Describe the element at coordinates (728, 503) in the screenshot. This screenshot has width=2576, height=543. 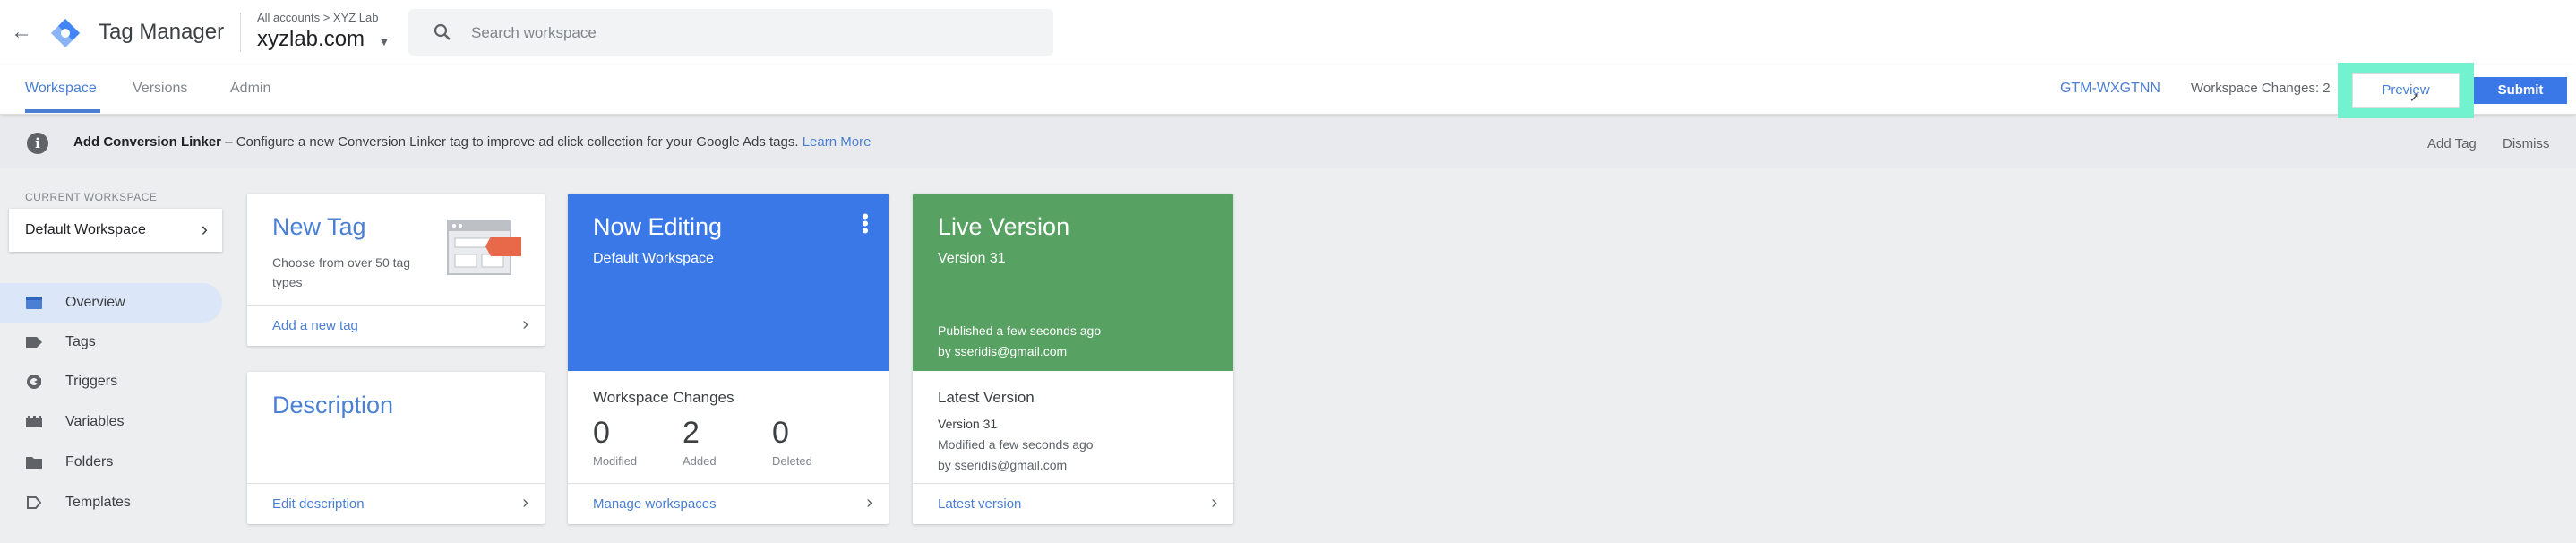
I see `now-editing-footer: Manage workspaces ›` at that location.